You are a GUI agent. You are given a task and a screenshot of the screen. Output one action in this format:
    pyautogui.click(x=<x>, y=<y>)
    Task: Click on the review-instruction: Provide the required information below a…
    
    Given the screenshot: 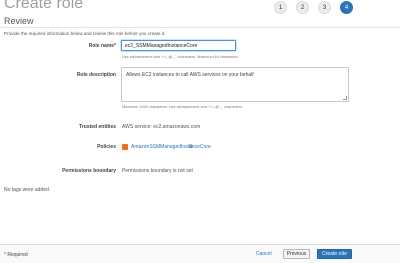 What is the action you would take?
    pyautogui.click(x=85, y=33)
    